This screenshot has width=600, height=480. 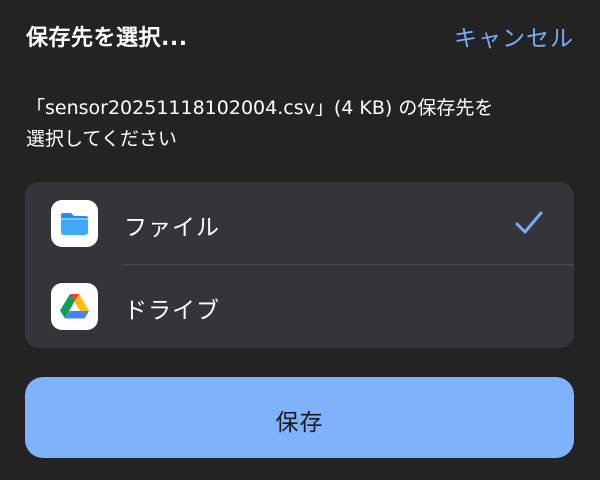 What do you see at coordinates (172, 228) in the screenshot?
I see `destination-label-files: ファイル` at bounding box center [172, 228].